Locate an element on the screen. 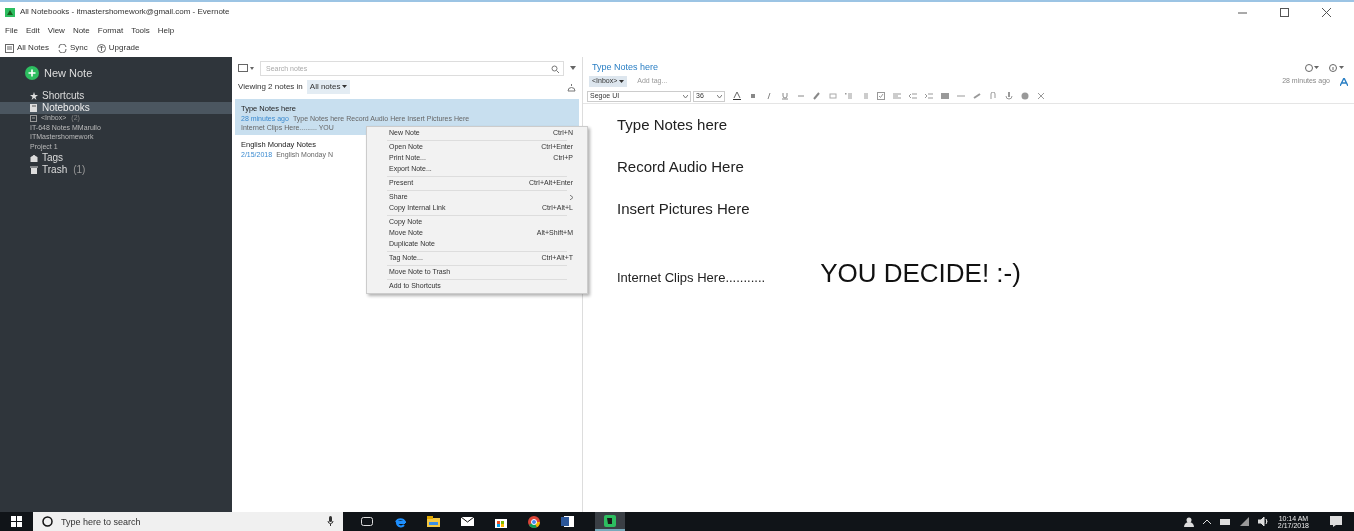  taskbar-search-field: Type here to search is located at coordinates (188, 521).